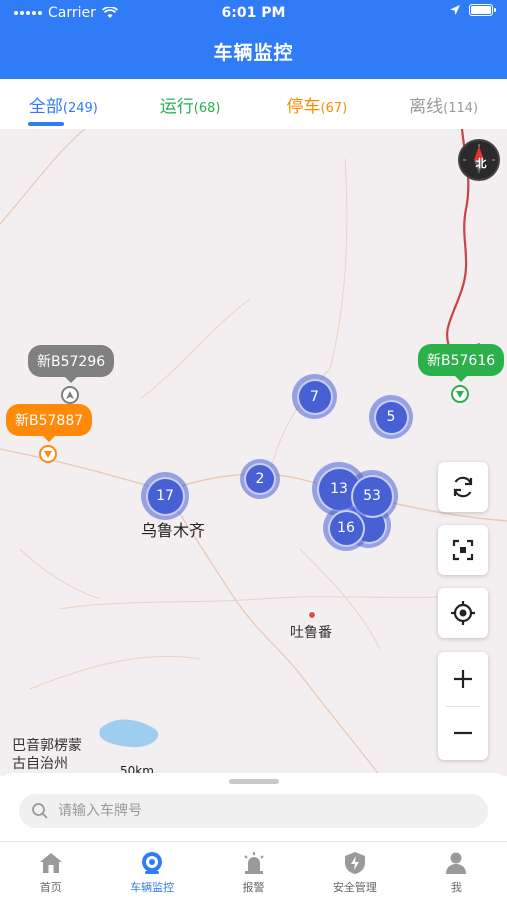 This screenshot has height=900, width=507. I want to click on refresh-button, so click(463, 487).